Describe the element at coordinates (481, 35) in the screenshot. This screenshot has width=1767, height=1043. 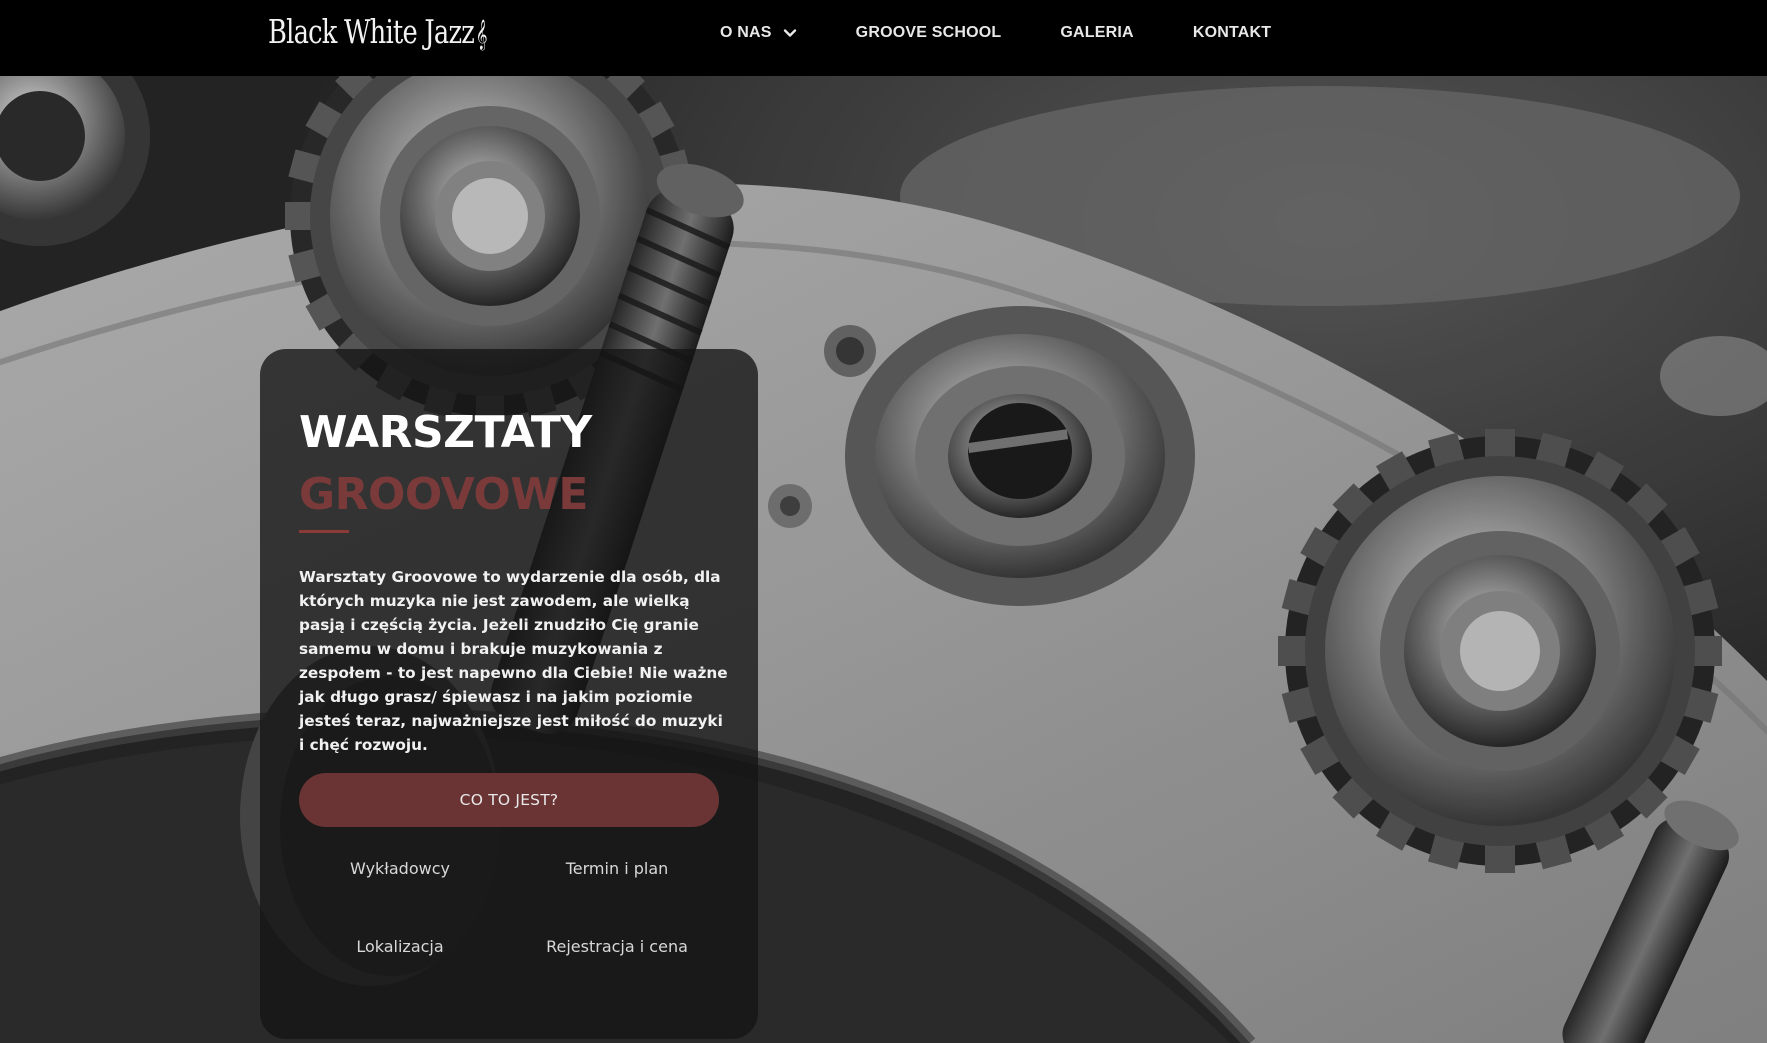
I see `clef-icon: 𝄞` at that location.